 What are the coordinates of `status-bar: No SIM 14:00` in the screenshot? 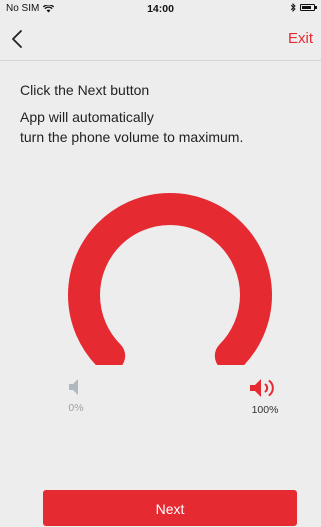 It's located at (160, 9).